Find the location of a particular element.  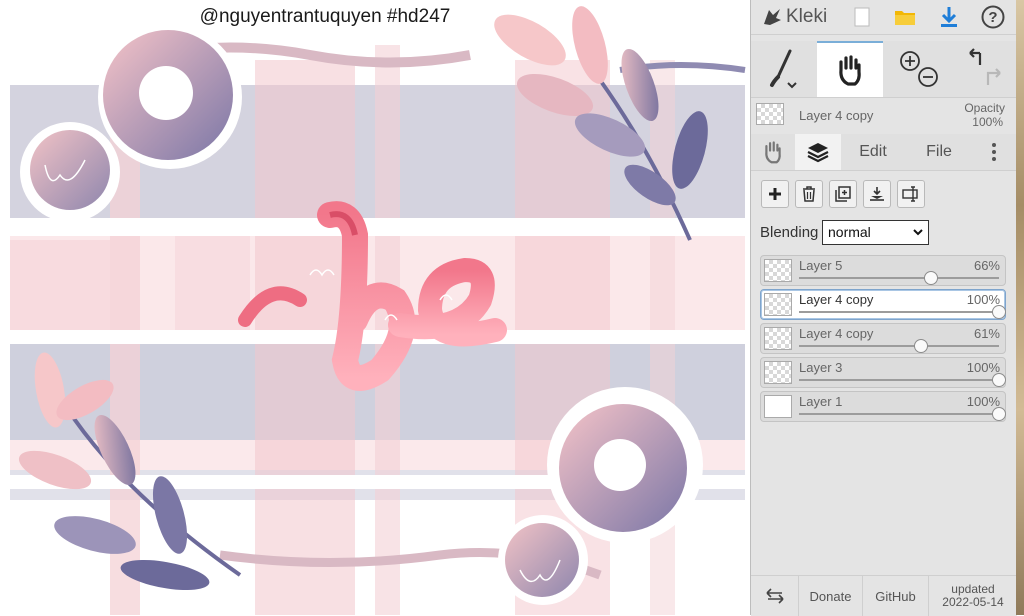

open-folder-icon is located at coordinates (905, 17).